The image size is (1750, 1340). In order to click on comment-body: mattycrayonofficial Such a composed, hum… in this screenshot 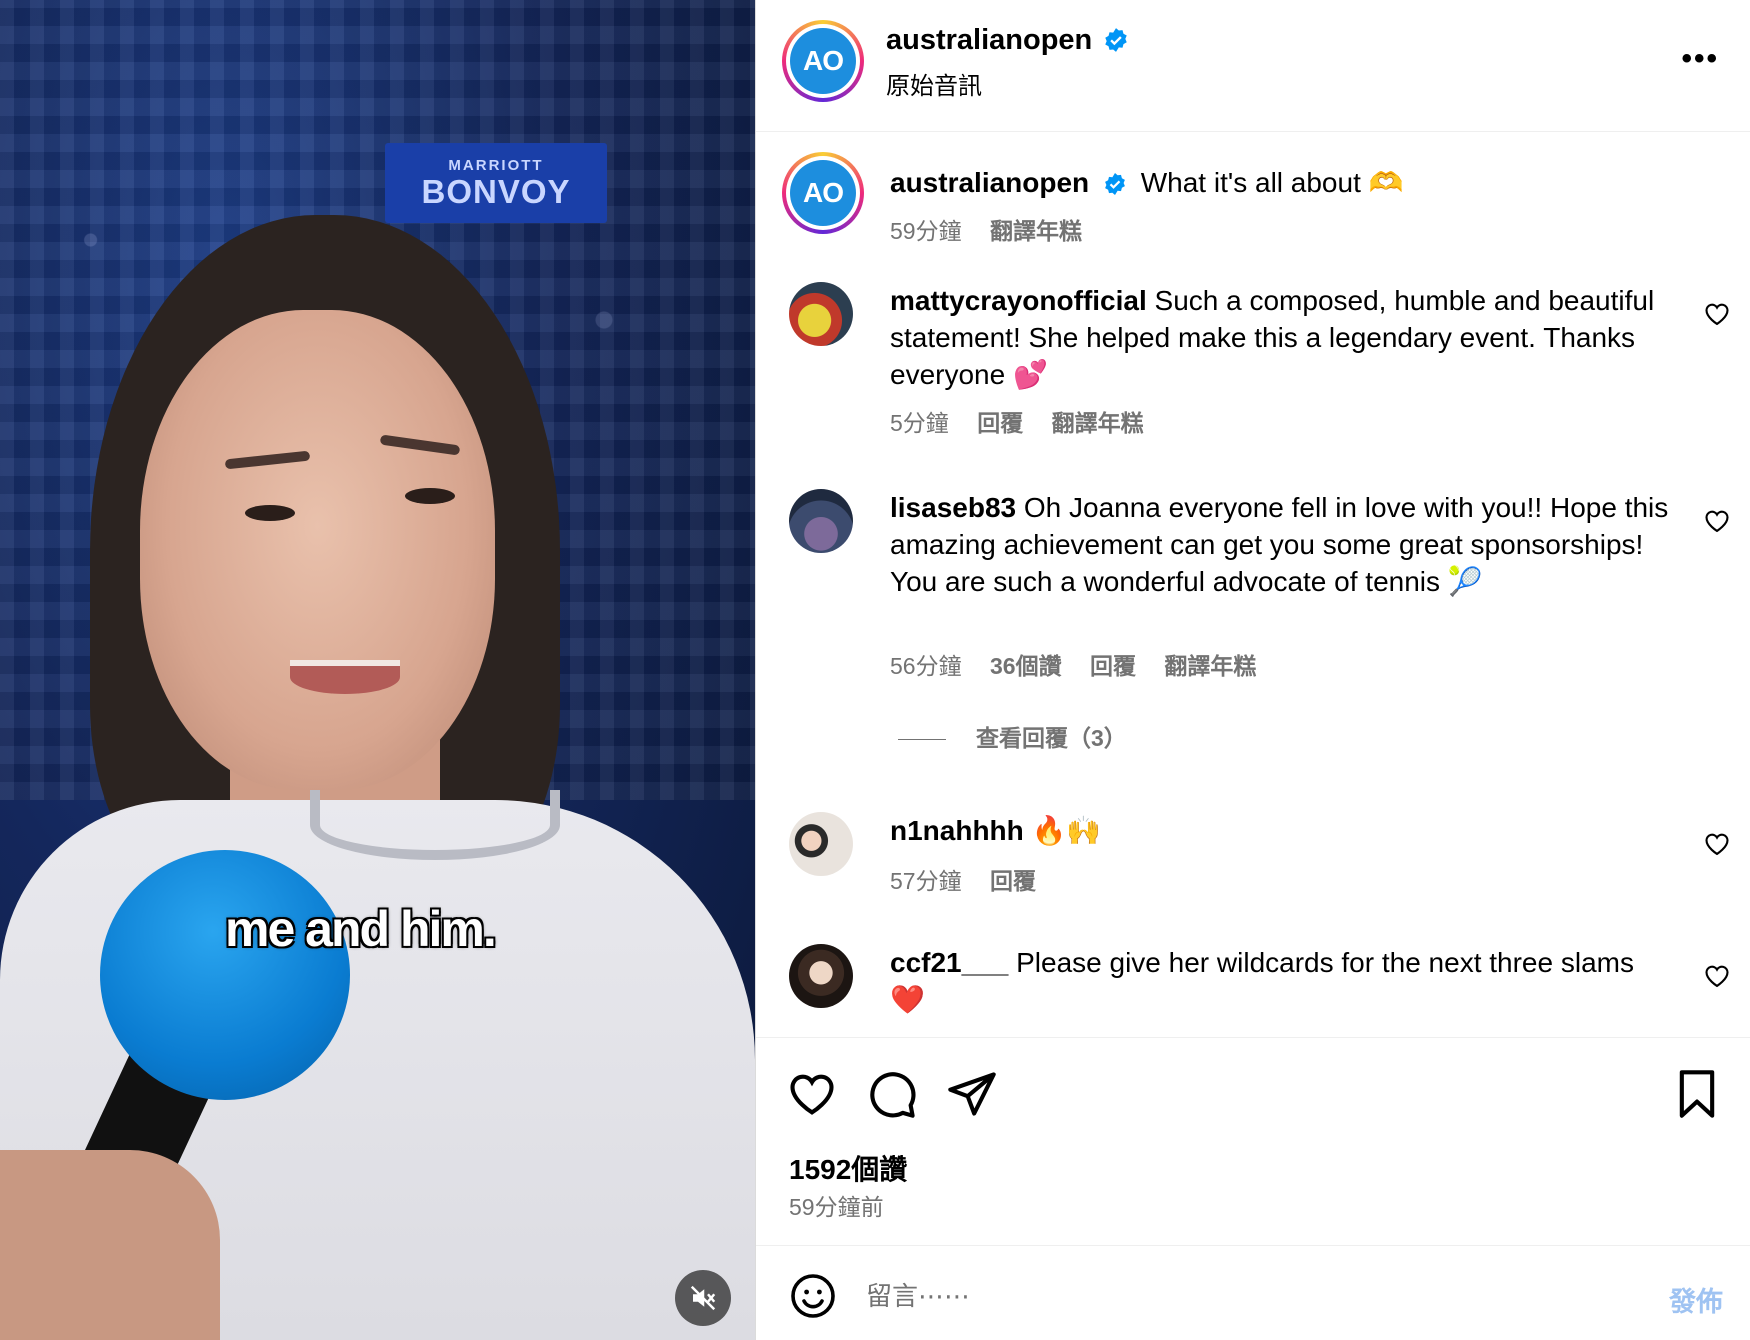, I will do `click(1280, 337)`.